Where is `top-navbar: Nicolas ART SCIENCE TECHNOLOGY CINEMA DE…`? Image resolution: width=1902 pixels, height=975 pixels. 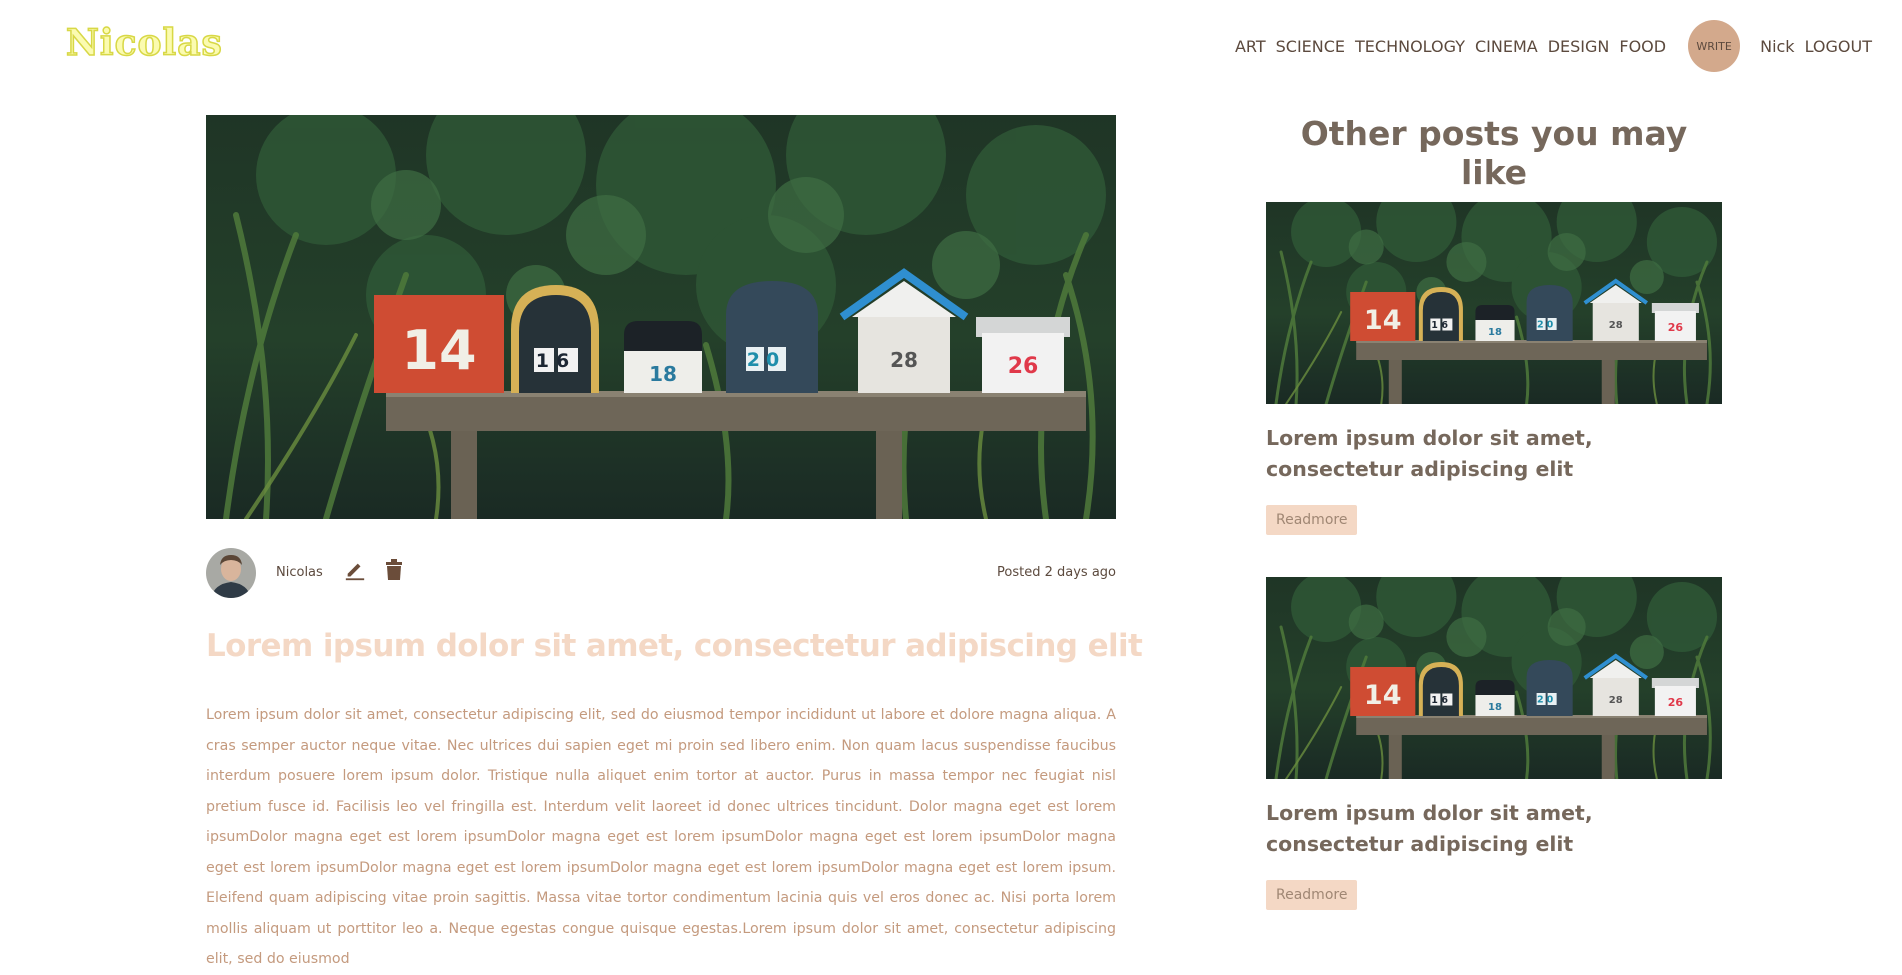
top-navbar: Nicolas ART SCIENCE TECHNOLOGY CINEMA DE… is located at coordinates (951, 46).